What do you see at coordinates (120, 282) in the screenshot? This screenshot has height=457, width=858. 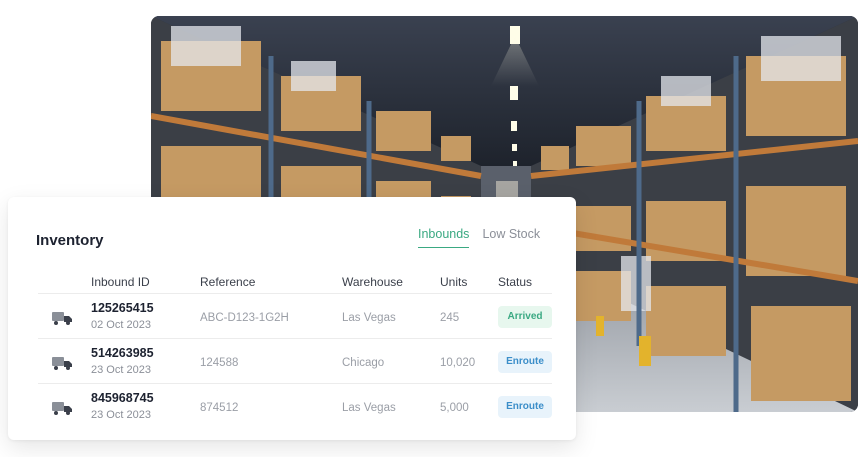 I see `column-header-inbound-id: Inbound ID` at bounding box center [120, 282].